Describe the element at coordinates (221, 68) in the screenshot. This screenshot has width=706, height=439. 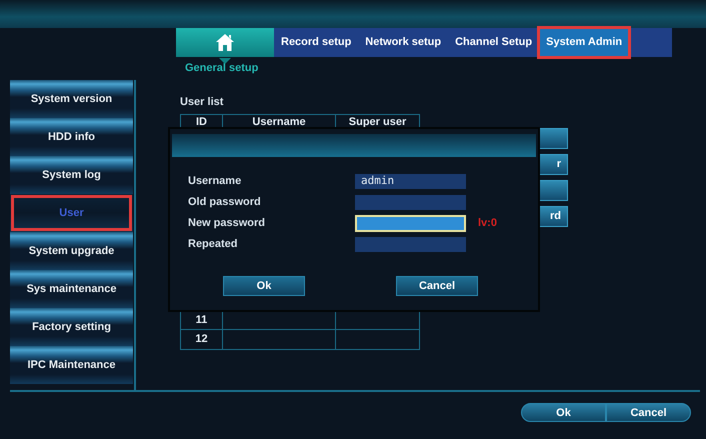
I see `sub-tab-label: General setup` at that location.